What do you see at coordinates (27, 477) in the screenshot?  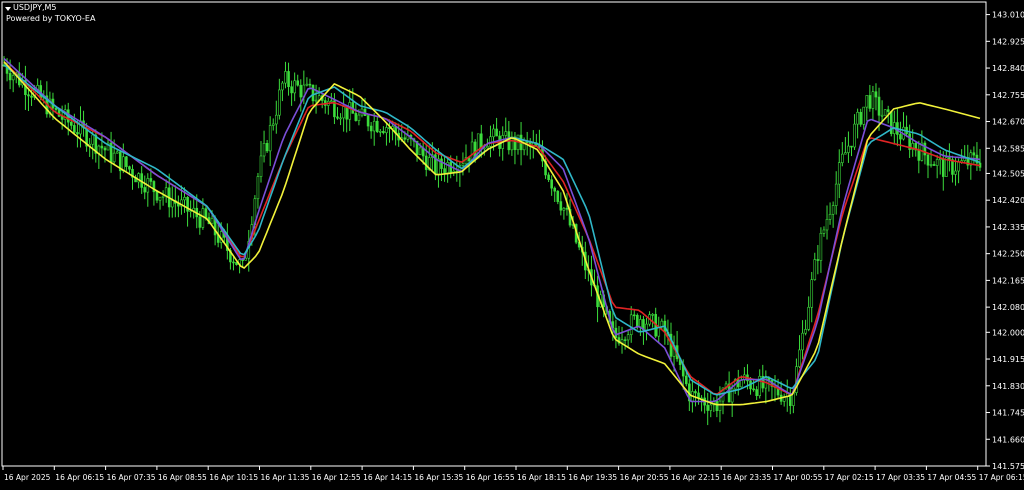 I see `x-tick-label: 16 Apr 2025` at bounding box center [27, 477].